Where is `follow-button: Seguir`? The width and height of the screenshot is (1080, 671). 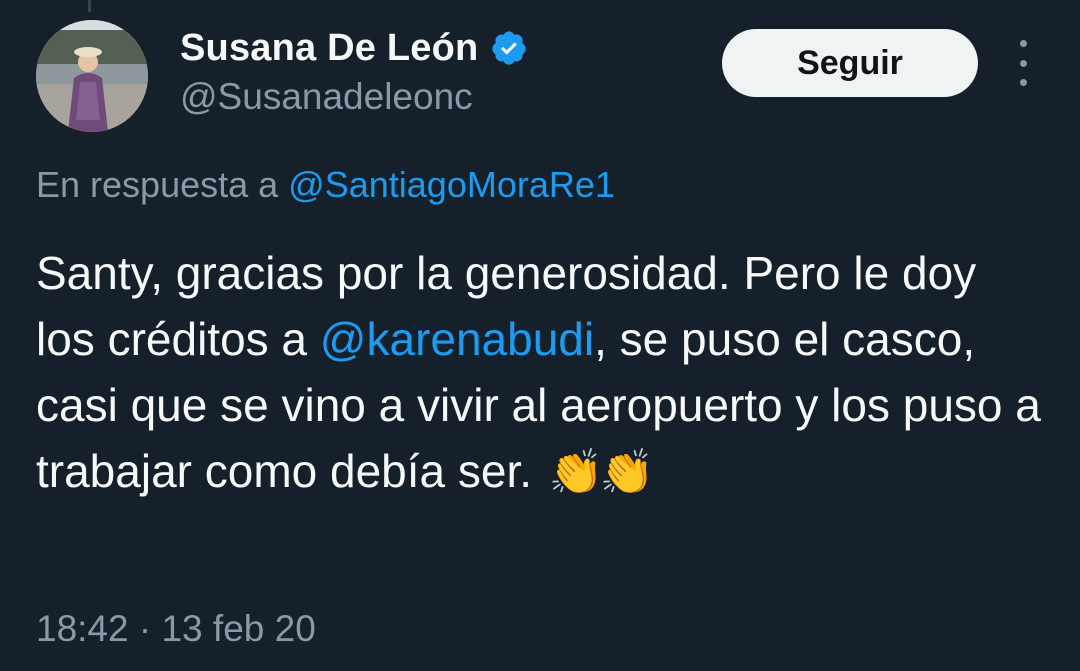 follow-button: Seguir is located at coordinates (850, 63).